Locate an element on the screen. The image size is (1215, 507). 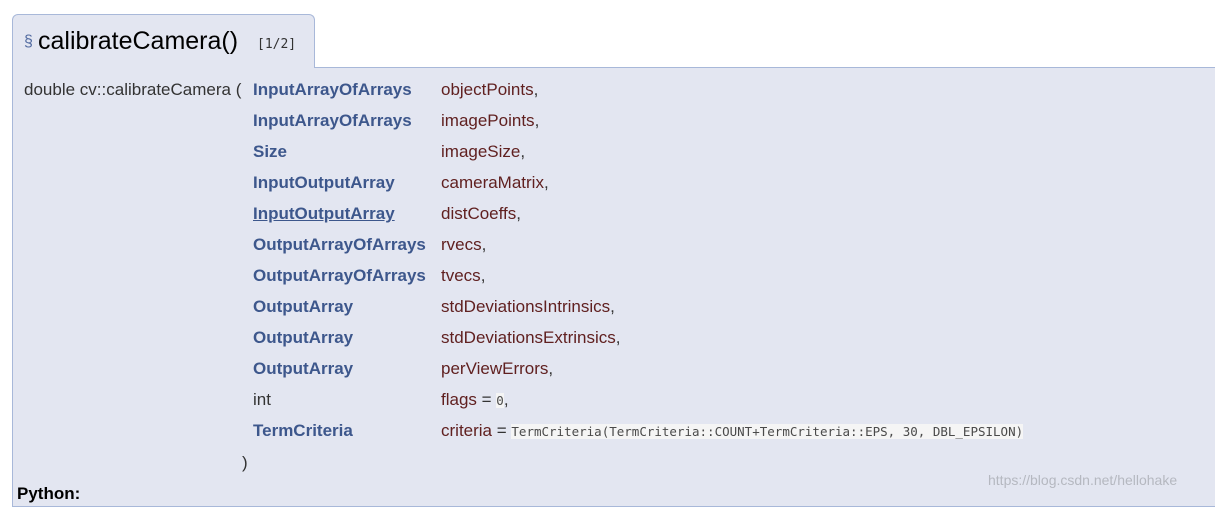
param-name: flags = 0, is located at coordinates (475, 400).